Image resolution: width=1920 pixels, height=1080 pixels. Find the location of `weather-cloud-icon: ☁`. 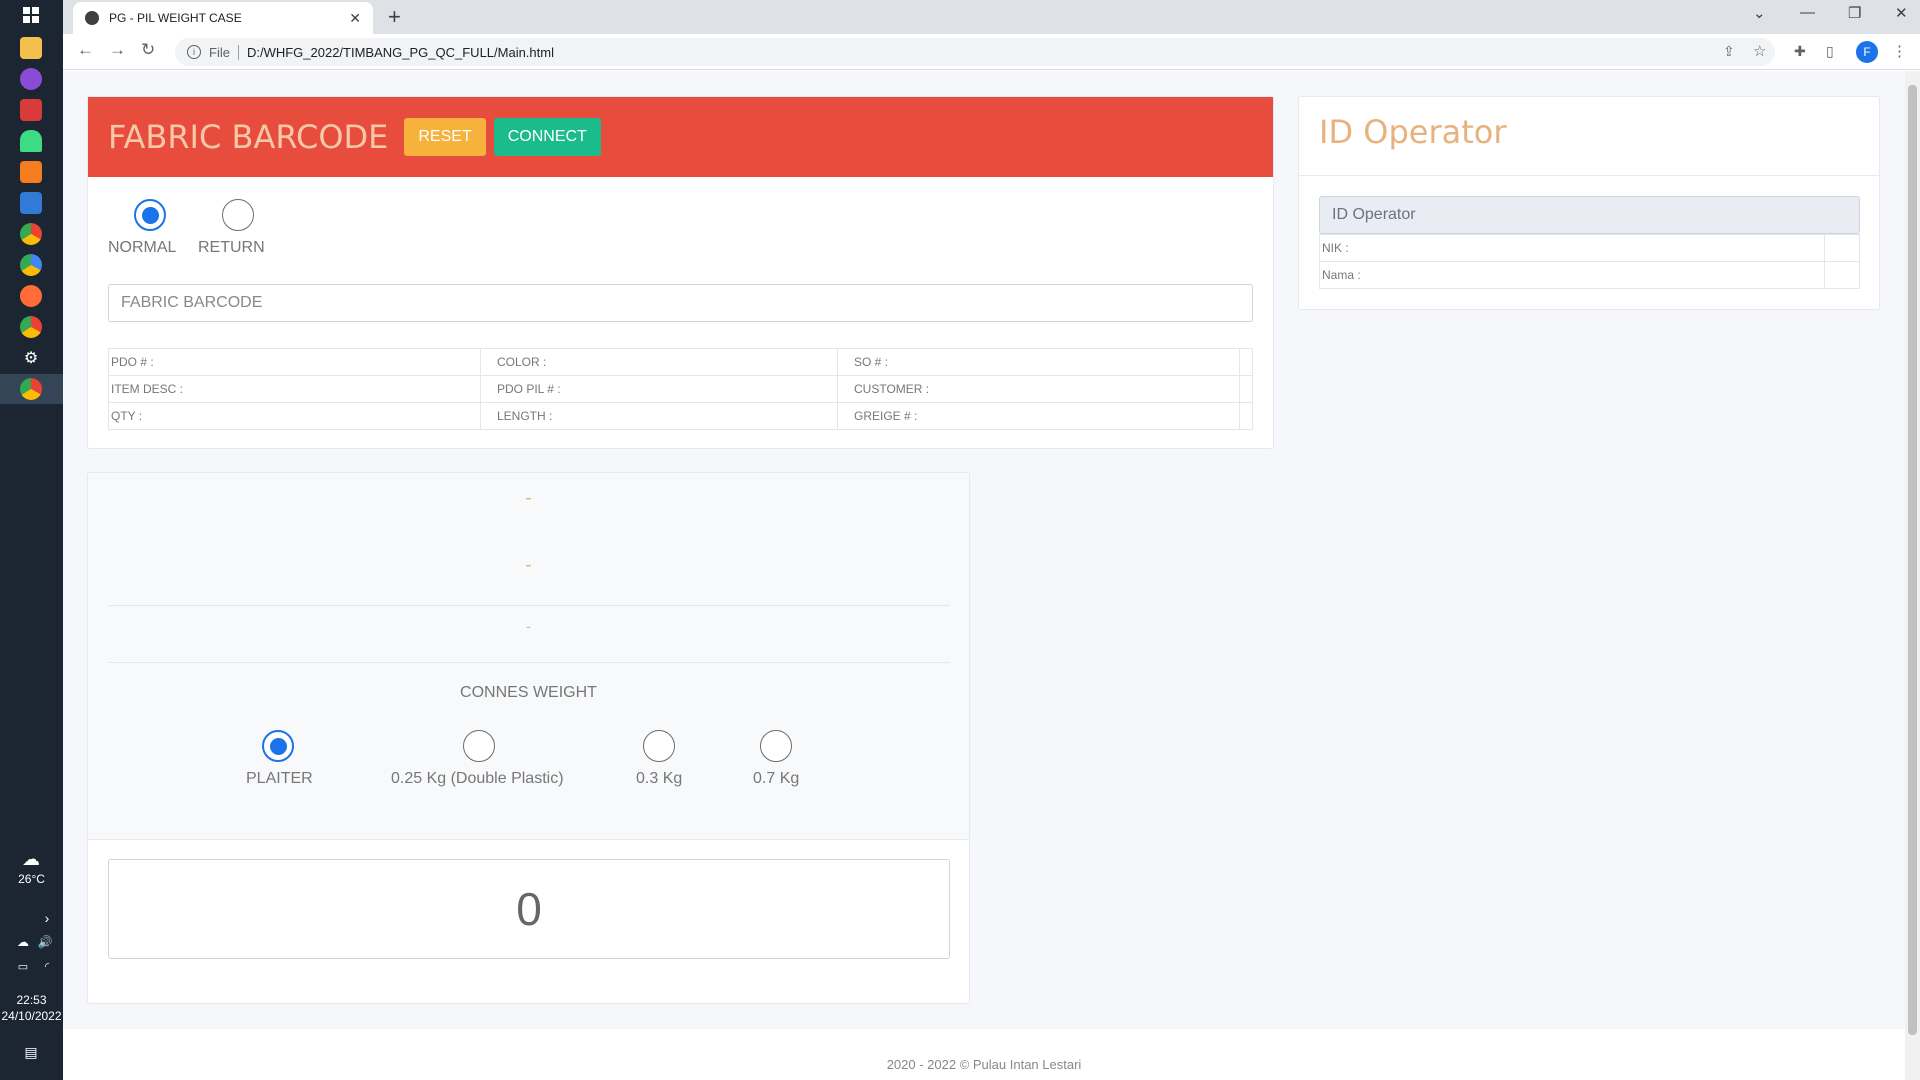

weather-cloud-icon: ☁ is located at coordinates (31, 859).